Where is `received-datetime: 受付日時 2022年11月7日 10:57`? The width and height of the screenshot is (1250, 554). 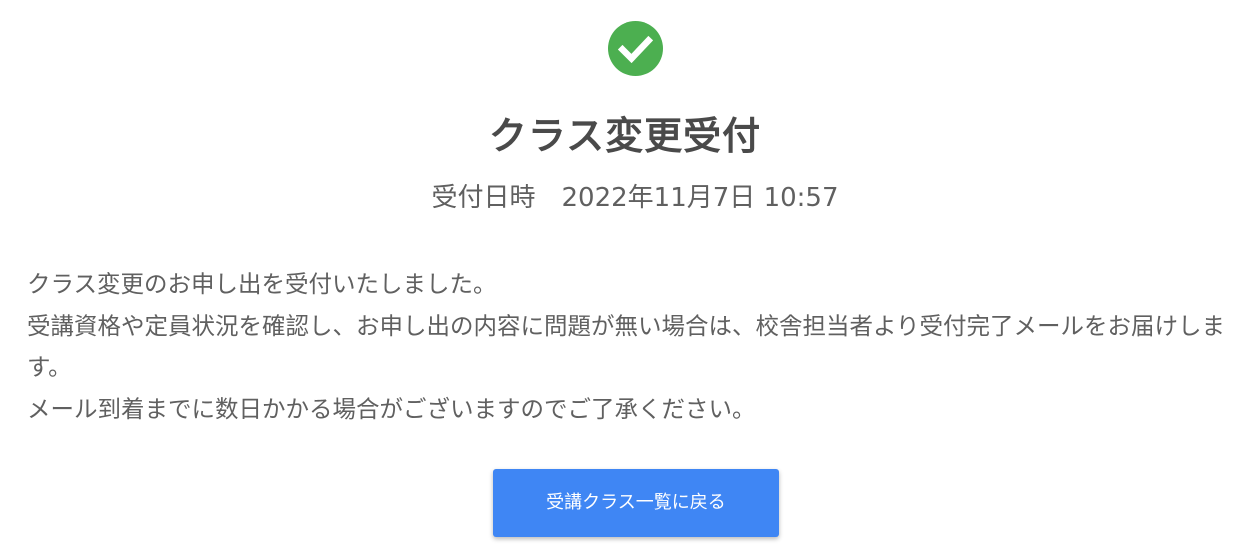
received-datetime: 受付日時 2022年11月7日 10:57 is located at coordinates (625, 198).